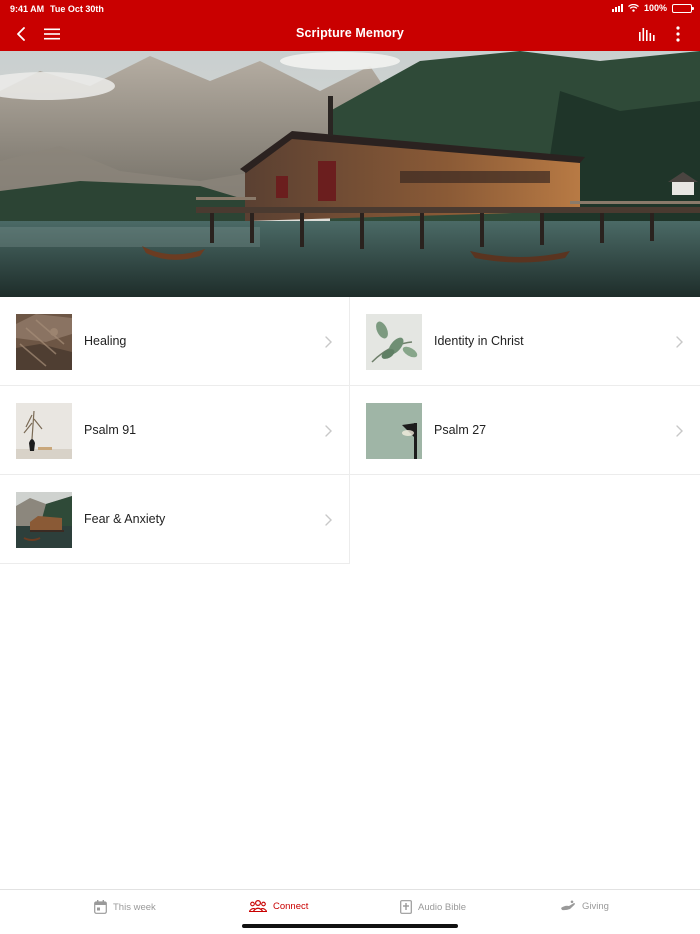  What do you see at coordinates (633, 8) in the screenshot?
I see `wifi-icon` at bounding box center [633, 8].